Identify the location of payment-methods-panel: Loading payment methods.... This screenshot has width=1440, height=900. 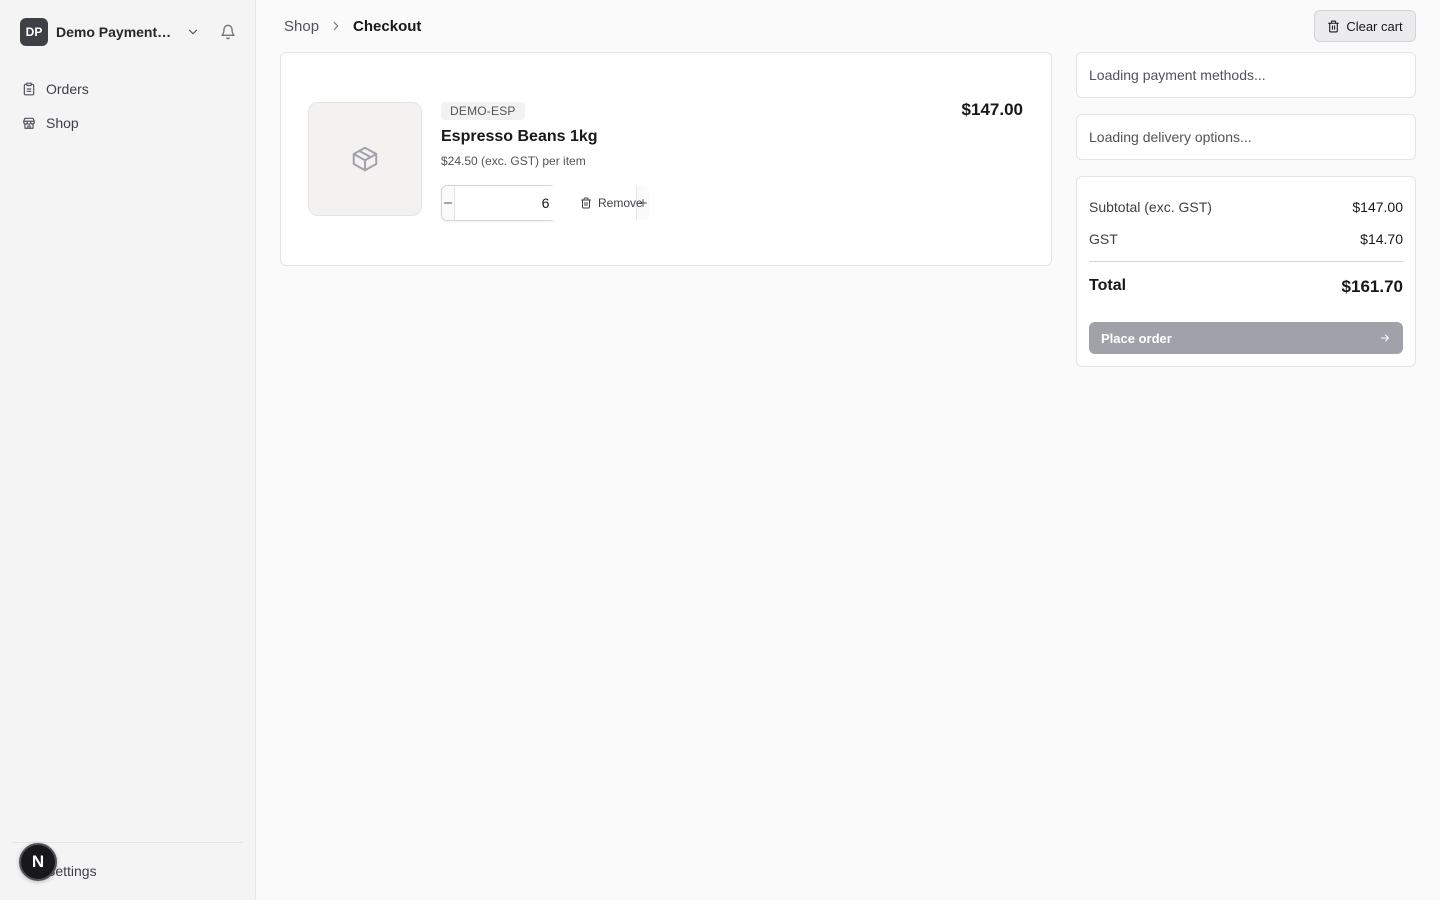
(1246, 75).